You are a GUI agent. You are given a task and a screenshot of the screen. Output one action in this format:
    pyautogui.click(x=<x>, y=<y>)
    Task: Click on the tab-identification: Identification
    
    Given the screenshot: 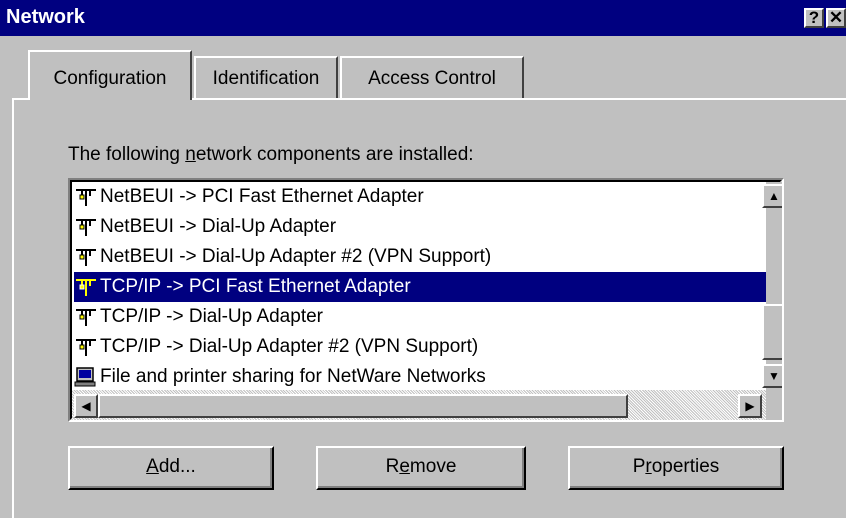 What is the action you would take?
    pyautogui.click(x=266, y=77)
    